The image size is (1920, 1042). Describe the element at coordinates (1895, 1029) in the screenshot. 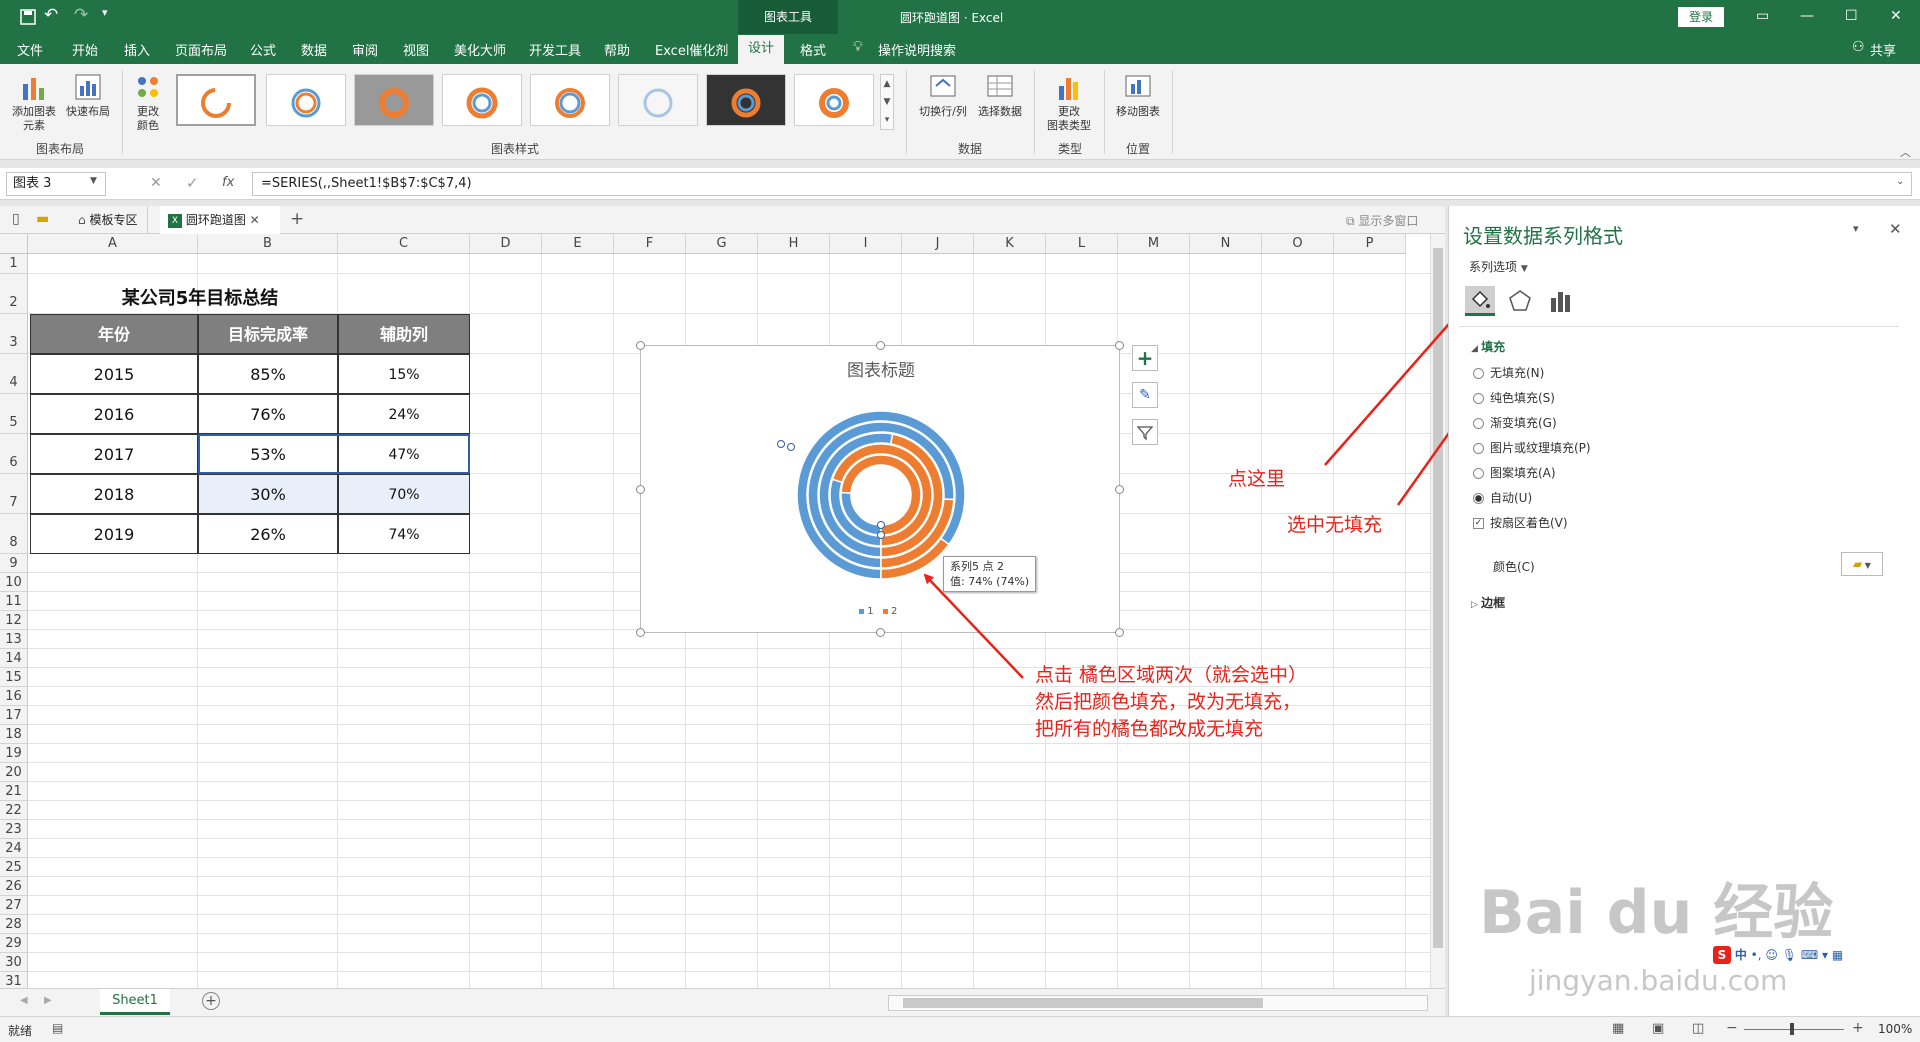

I see `zoom-level: 100%` at that location.